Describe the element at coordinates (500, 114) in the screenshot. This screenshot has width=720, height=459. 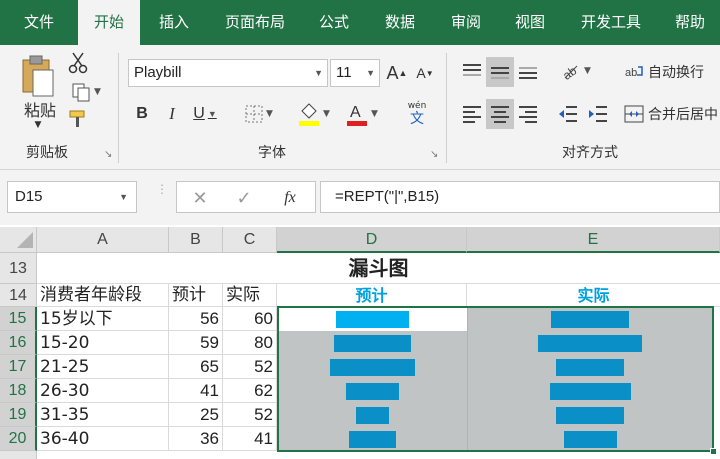
I see `align-center-icon` at that location.